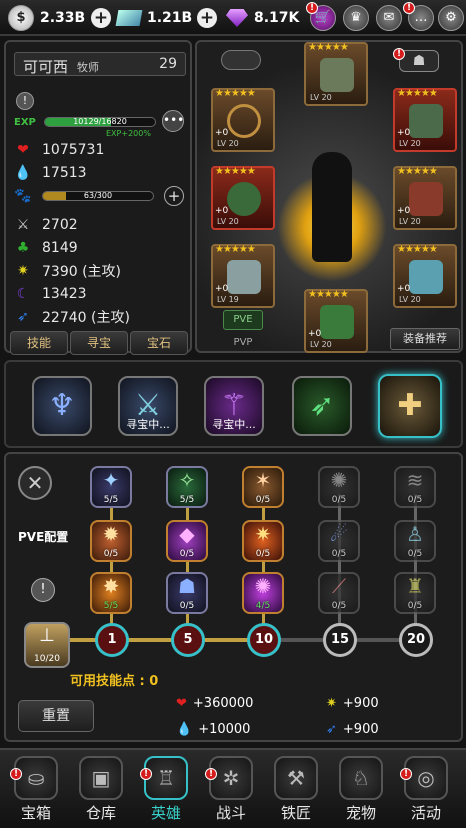 The height and width of the screenshot is (828, 466). I want to click on stat-atk: ⚔ 2702, so click(102, 224).